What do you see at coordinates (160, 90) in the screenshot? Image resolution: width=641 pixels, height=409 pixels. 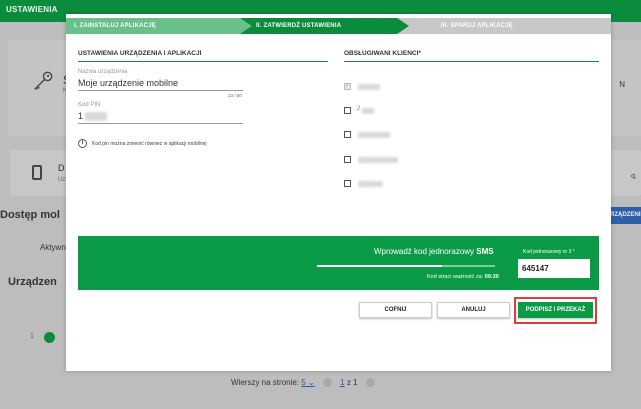 I see `device-name-underline` at bounding box center [160, 90].